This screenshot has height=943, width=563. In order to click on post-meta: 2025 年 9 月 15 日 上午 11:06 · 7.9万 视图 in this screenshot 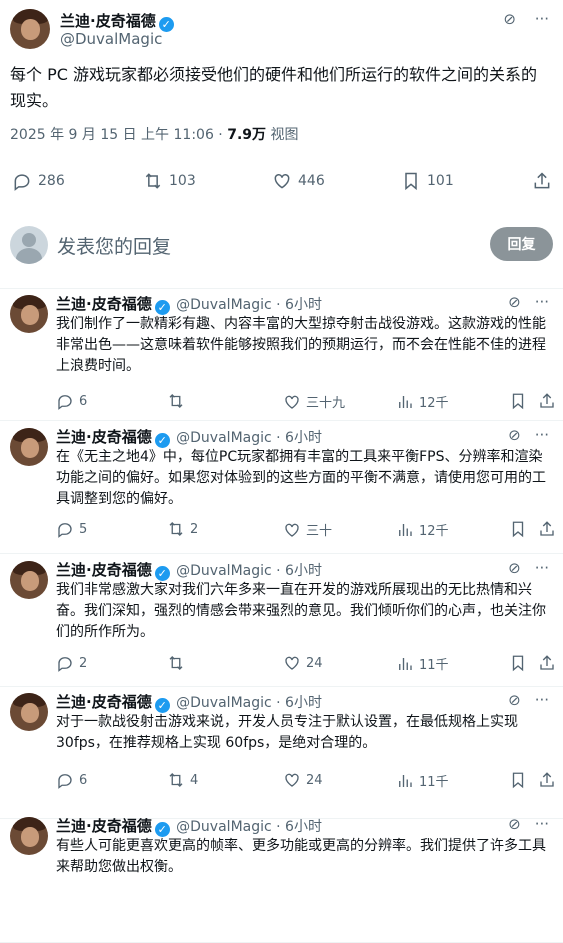, I will do `click(154, 135)`.